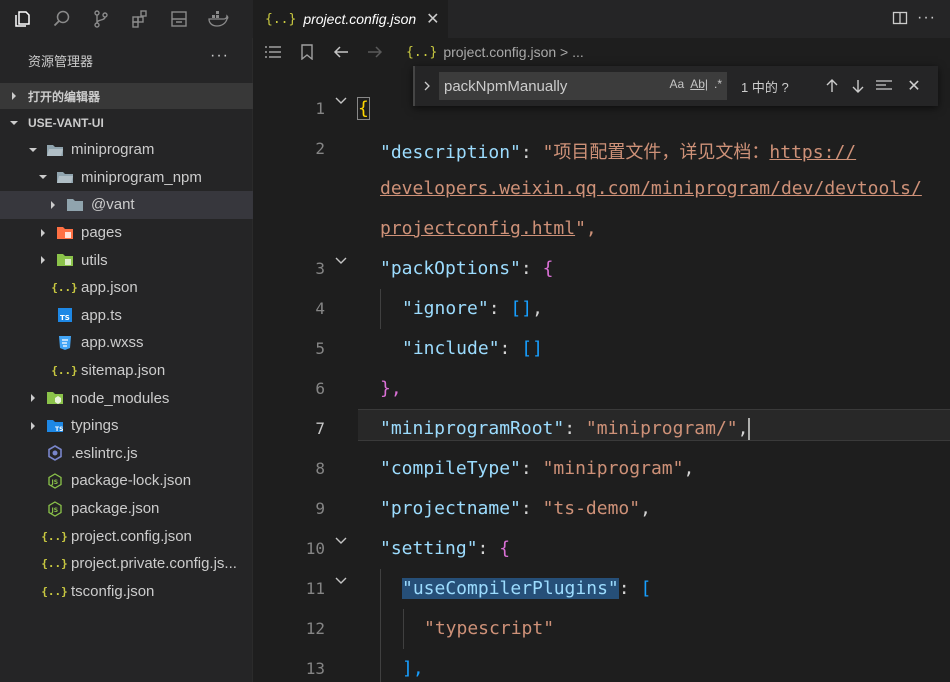 The height and width of the screenshot is (682, 950). Describe the element at coordinates (126, 592) in the screenshot. I see `tree-item: {..} tsconfig.json` at that location.